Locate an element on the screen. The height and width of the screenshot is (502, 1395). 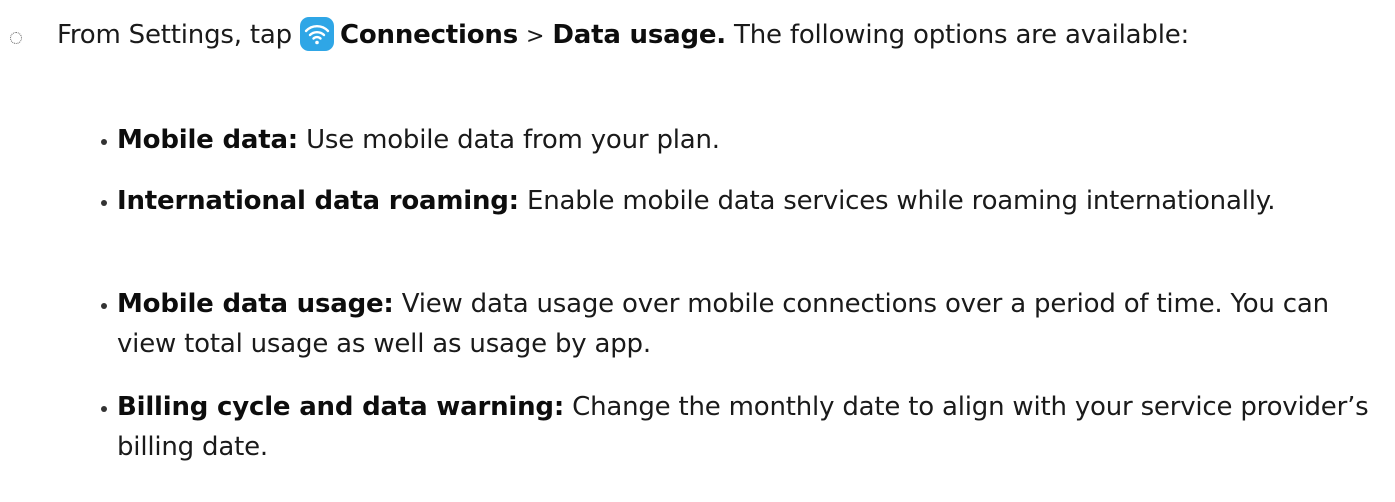
connections-menu-label: Connections is located at coordinates (428, 35).